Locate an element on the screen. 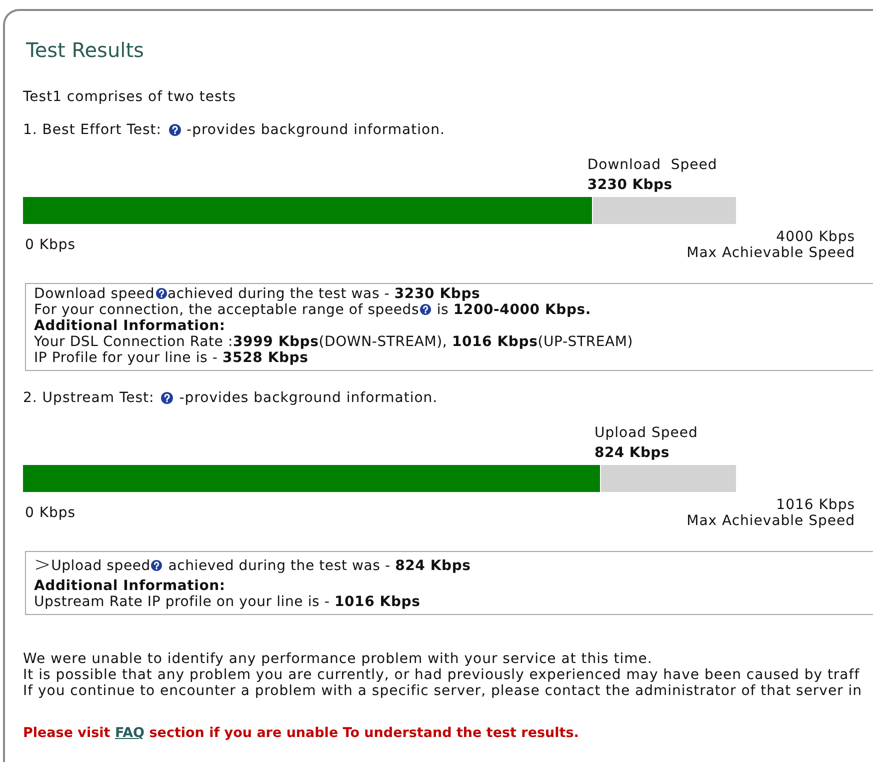 The height and width of the screenshot is (768, 889). meter-label: Upload Speed is located at coordinates (646, 433).